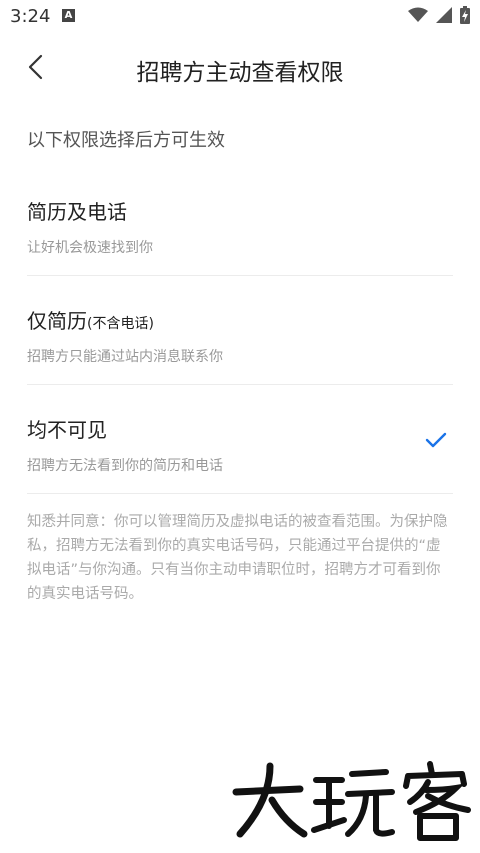 The height and width of the screenshot is (853, 480). Describe the element at coordinates (240, 226) in the screenshot. I see `option-resume-and-phone: 简历及电话 让好机会极速找到你` at that location.